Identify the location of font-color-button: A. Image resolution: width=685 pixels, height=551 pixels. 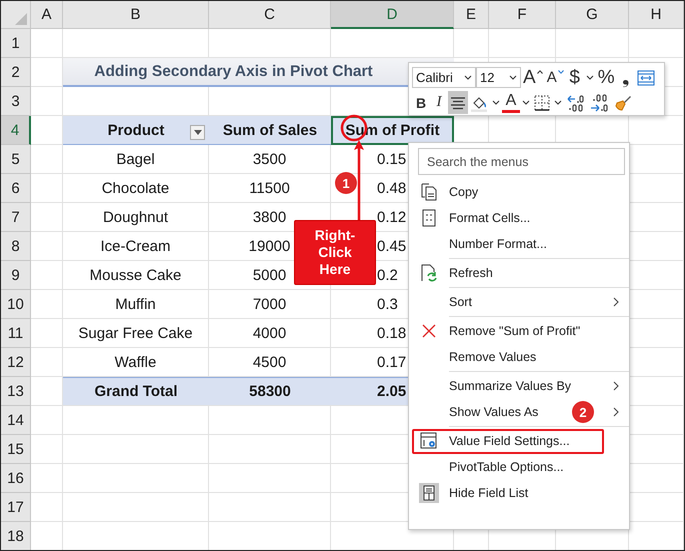
(511, 102).